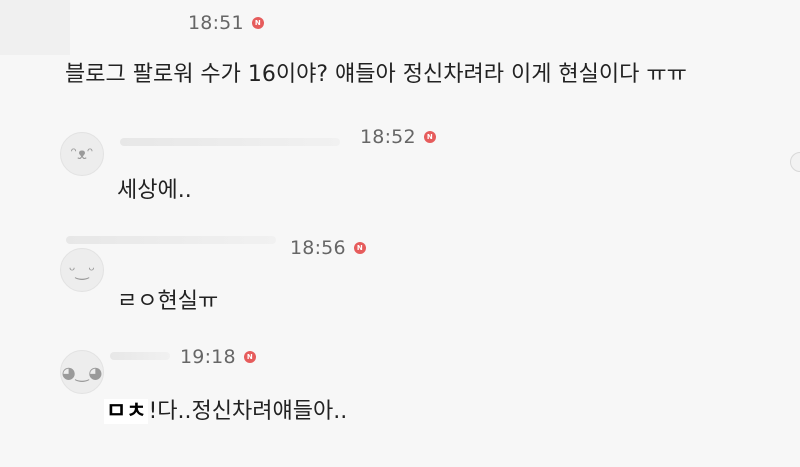 This screenshot has height=467, width=800. I want to click on avatar: ᵕ‿ᵕ, so click(82, 270).